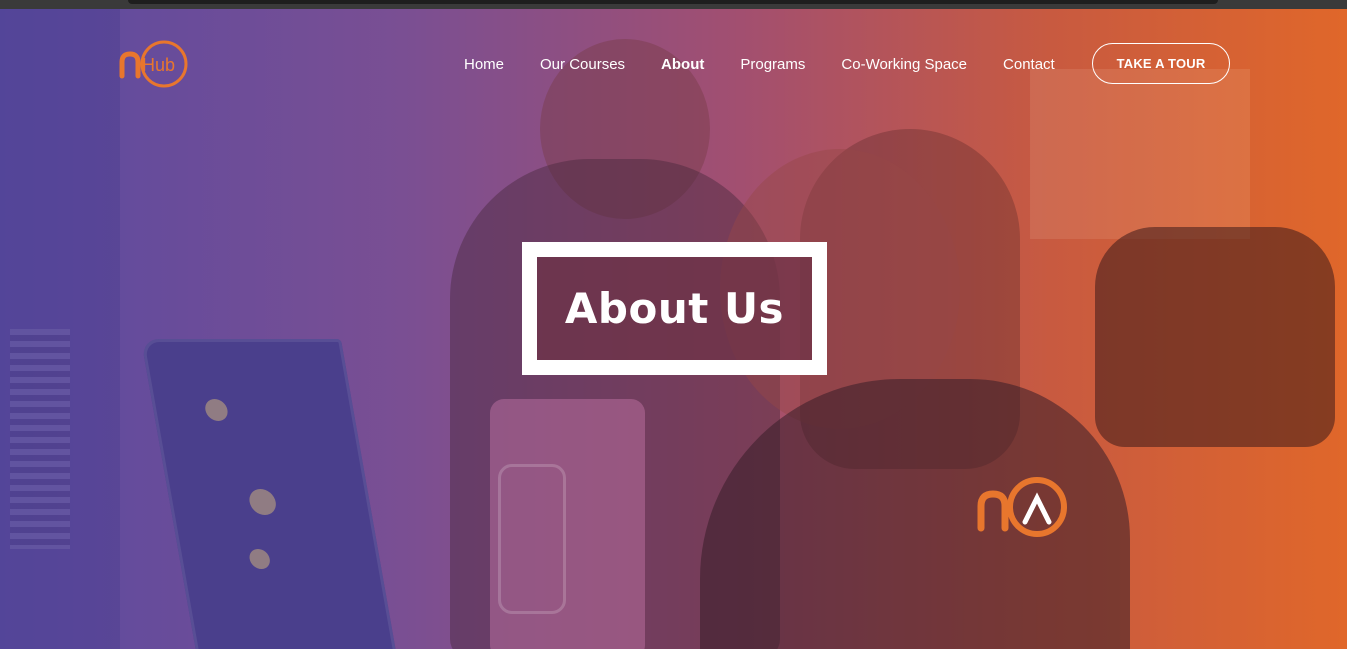 The height and width of the screenshot is (649, 1347). What do you see at coordinates (1140, 154) in the screenshot?
I see `background-shelf` at bounding box center [1140, 154].